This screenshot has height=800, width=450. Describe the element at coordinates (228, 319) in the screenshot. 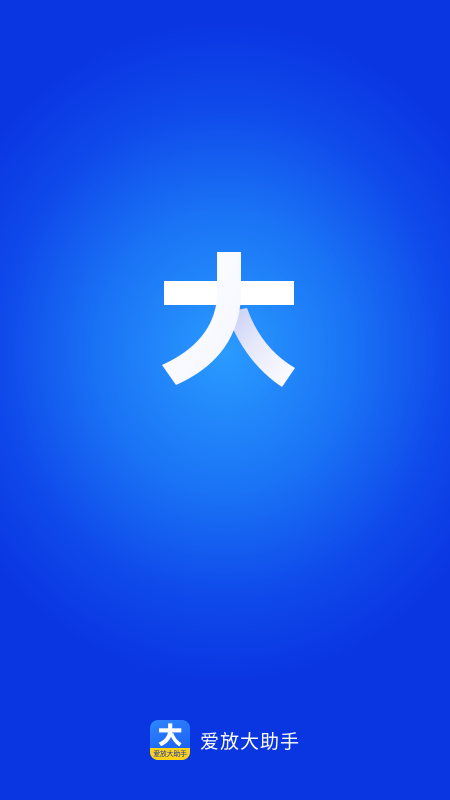

I see `da-character-logo-icon` at that location.